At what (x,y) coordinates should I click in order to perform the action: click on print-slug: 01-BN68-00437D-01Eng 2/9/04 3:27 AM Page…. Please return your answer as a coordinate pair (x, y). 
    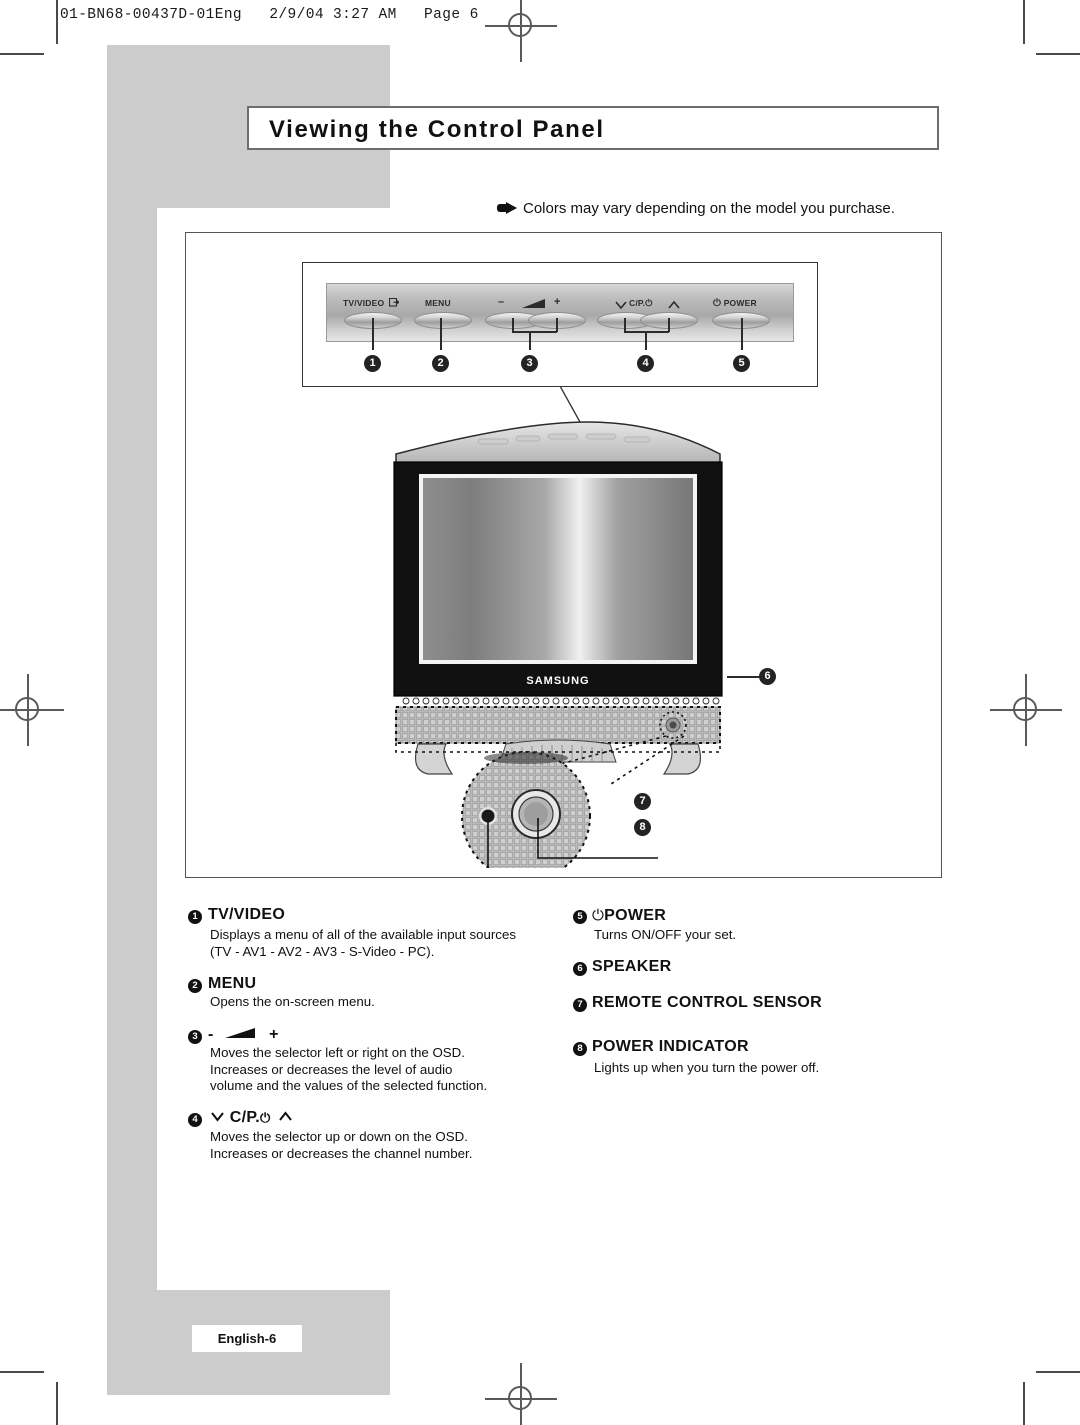
    Looking at the image, I should click on (269, 15).